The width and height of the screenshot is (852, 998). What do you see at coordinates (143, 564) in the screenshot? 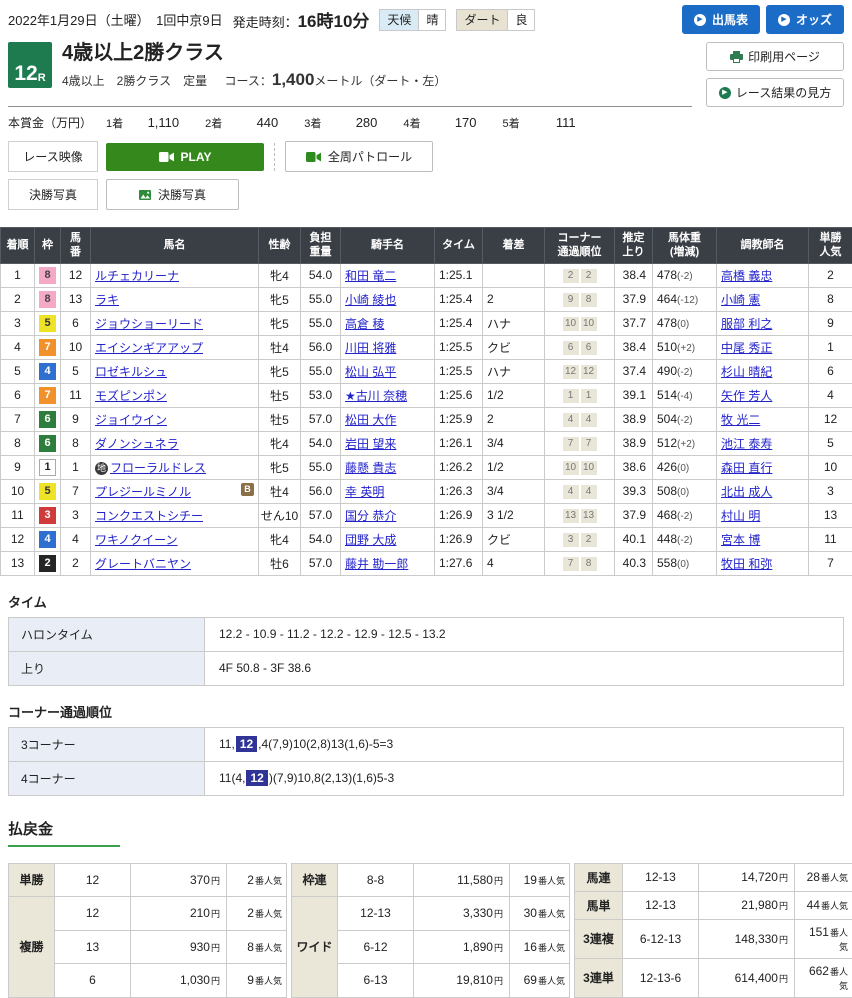
I see `horse-name-link: グレートバニヤン` at bounding box center [143, 564].